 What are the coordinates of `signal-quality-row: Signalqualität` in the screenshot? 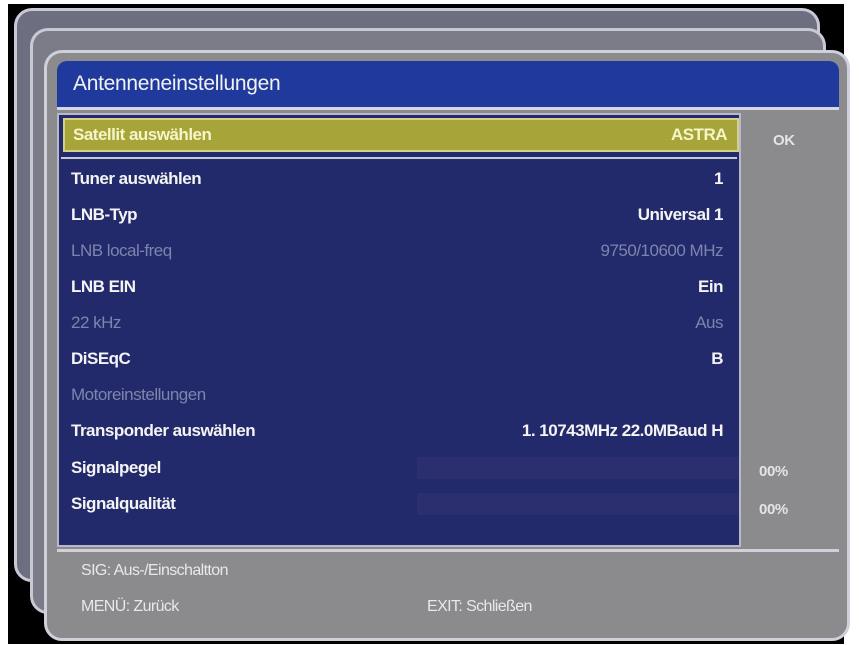 It's located at (404, 504).